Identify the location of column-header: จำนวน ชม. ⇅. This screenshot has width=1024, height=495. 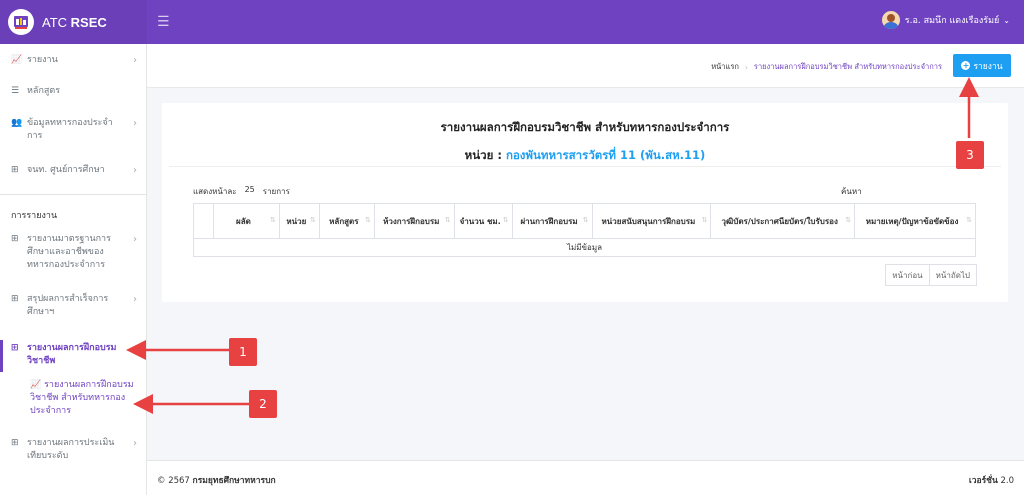
(483, 221).